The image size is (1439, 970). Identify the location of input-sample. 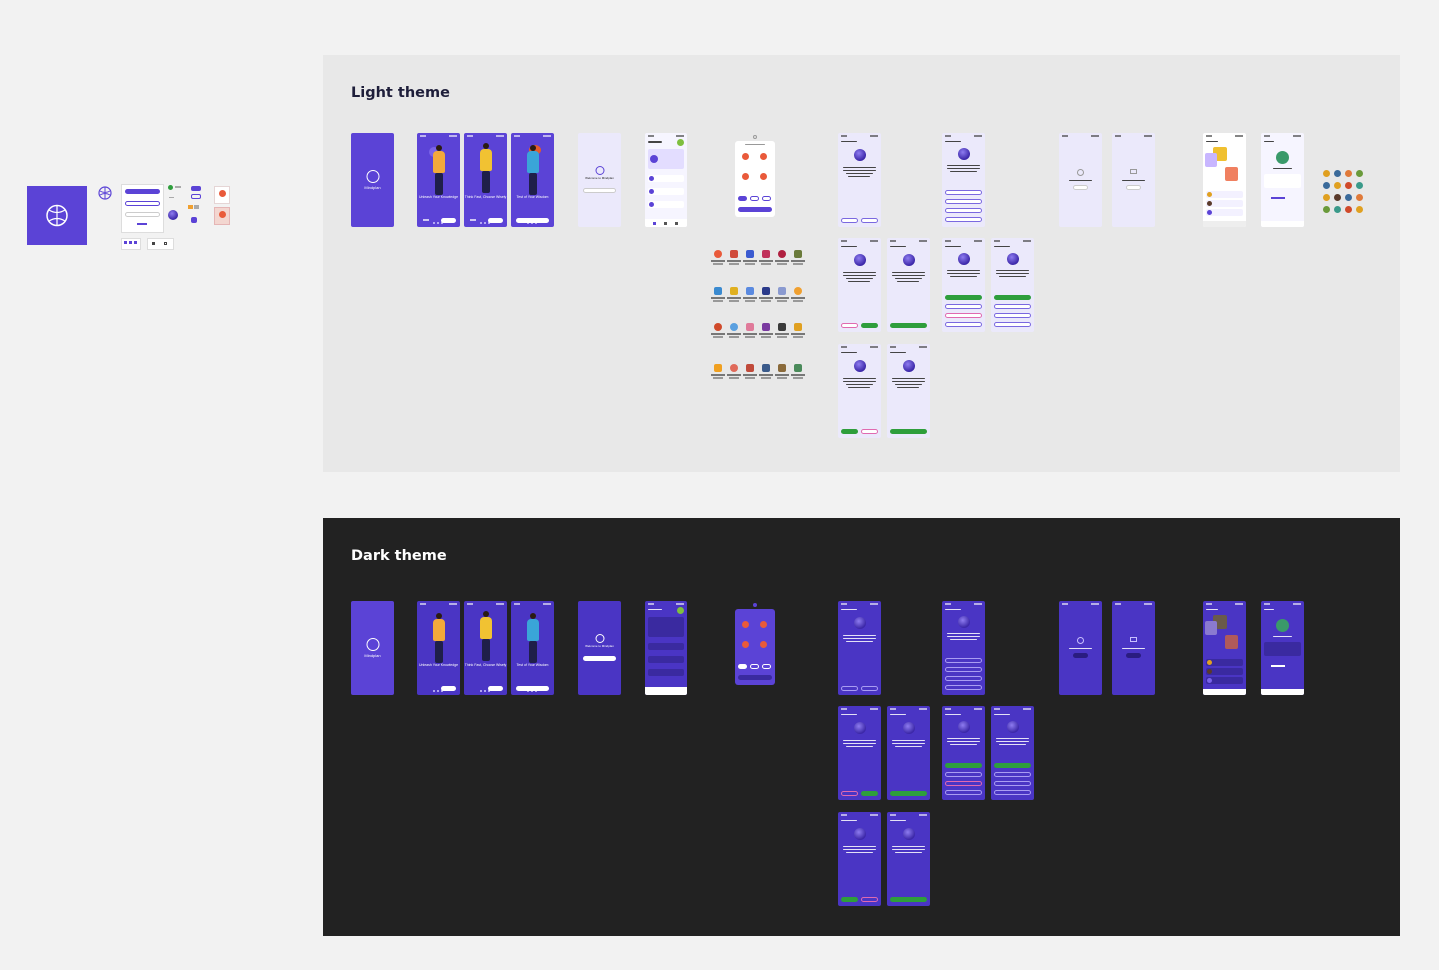
(142, 214).